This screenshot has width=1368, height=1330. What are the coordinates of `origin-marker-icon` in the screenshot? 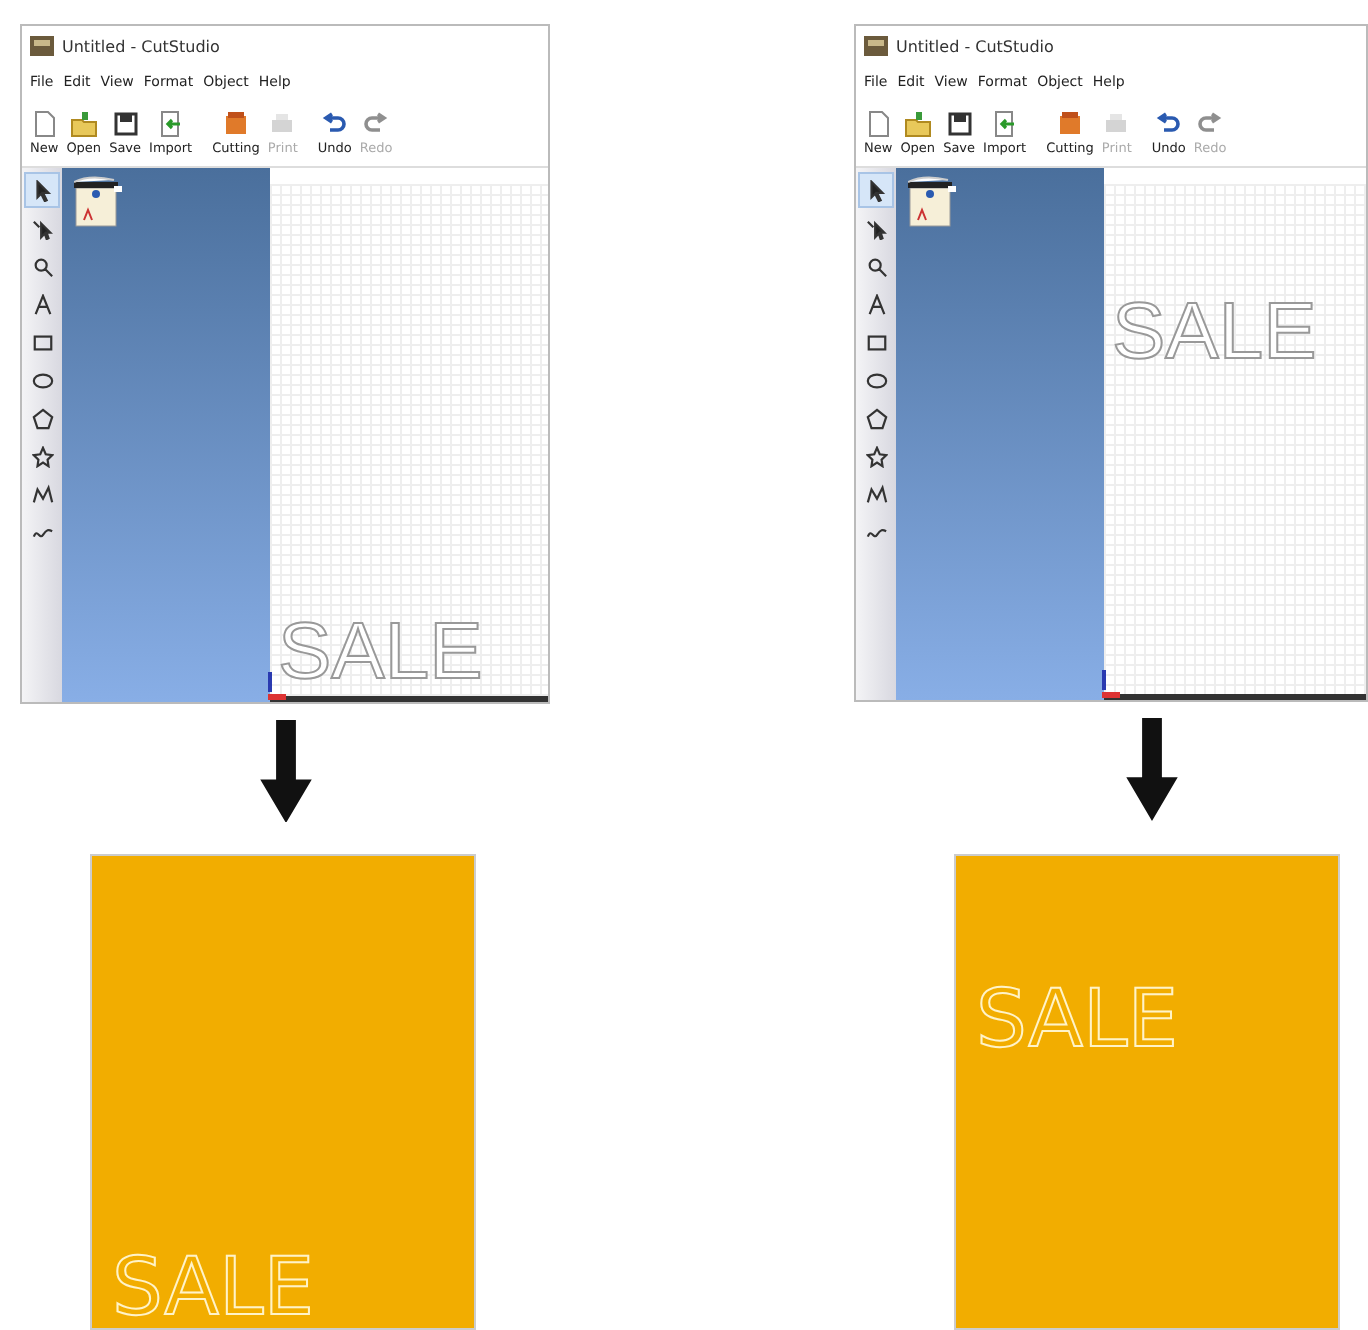 It's located at (1110, 684).